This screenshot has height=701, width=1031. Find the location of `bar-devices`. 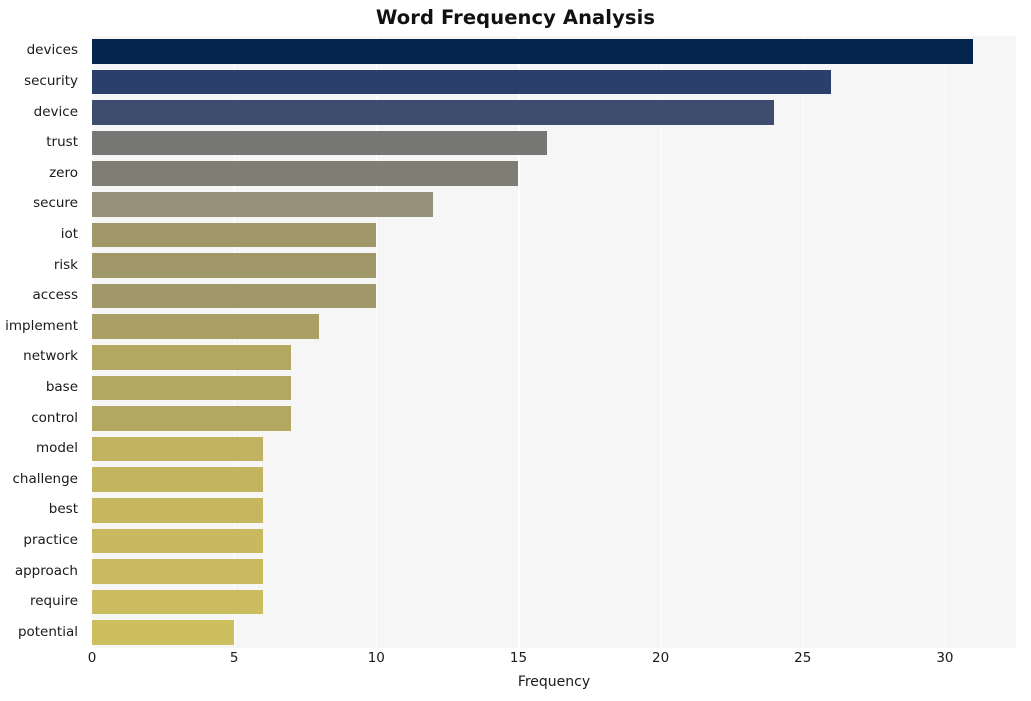

bar-devices is located at coordinates (533, 51).